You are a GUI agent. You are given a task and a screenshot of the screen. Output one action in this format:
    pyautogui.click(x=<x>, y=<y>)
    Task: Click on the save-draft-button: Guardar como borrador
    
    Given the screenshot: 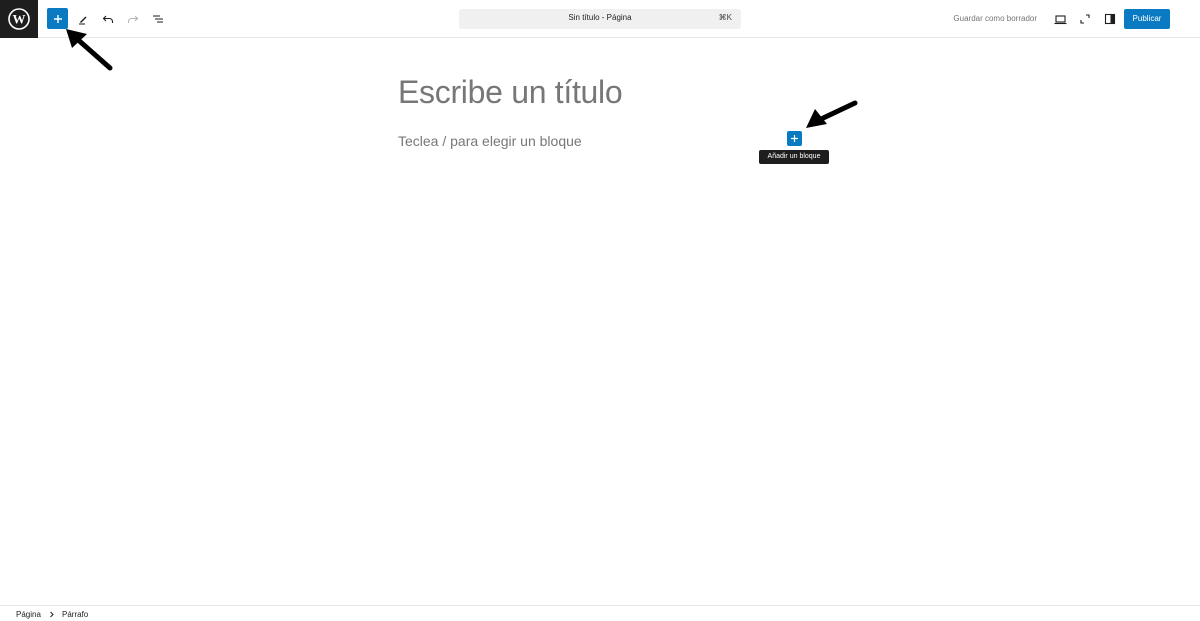 What is the action you would take?
    pyautogui.click(x=995, y=18)
    